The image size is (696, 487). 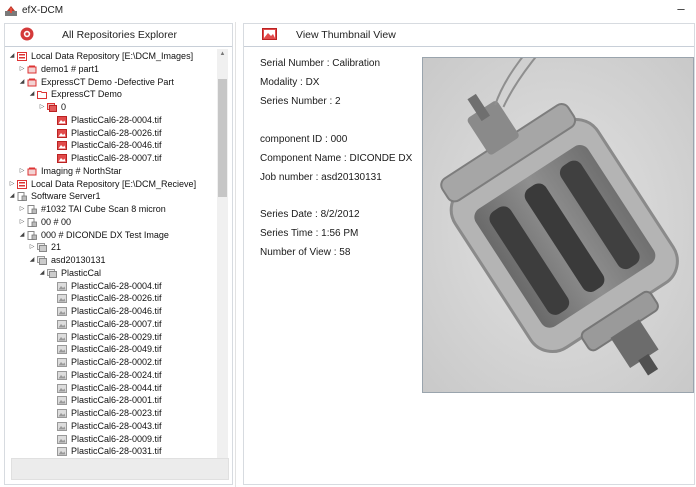 What do you see at coordinates (43, 10) in the screenshot?
I see `window-title: efX-DCM` at bounding box center [43, 10].